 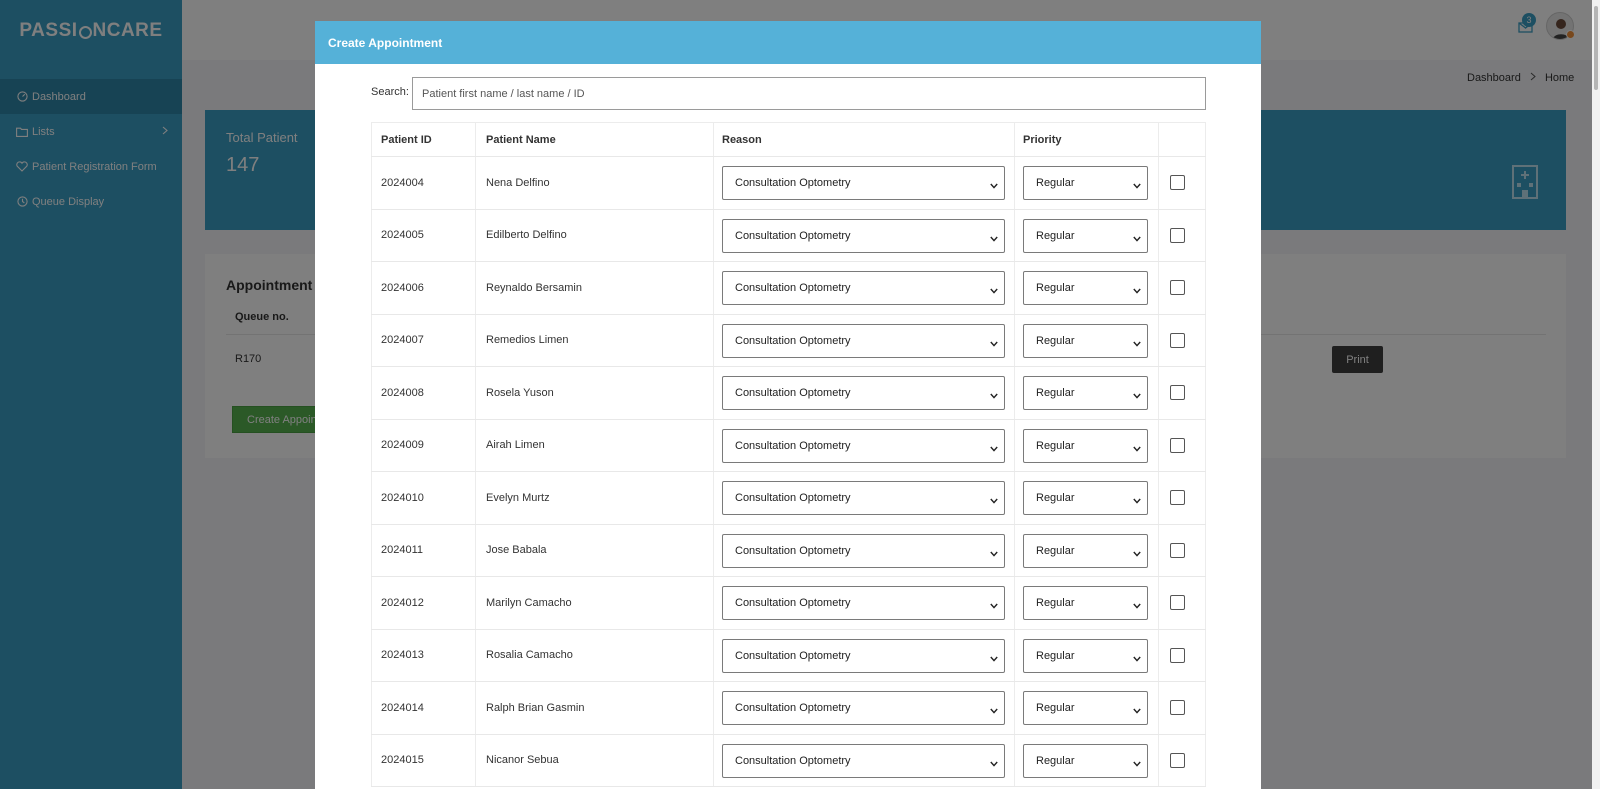 What do you see at coordinates (522, 760) in the screenshot?
I see `patient-name: Nicanor Sebua` at bounding box center [522, 760].